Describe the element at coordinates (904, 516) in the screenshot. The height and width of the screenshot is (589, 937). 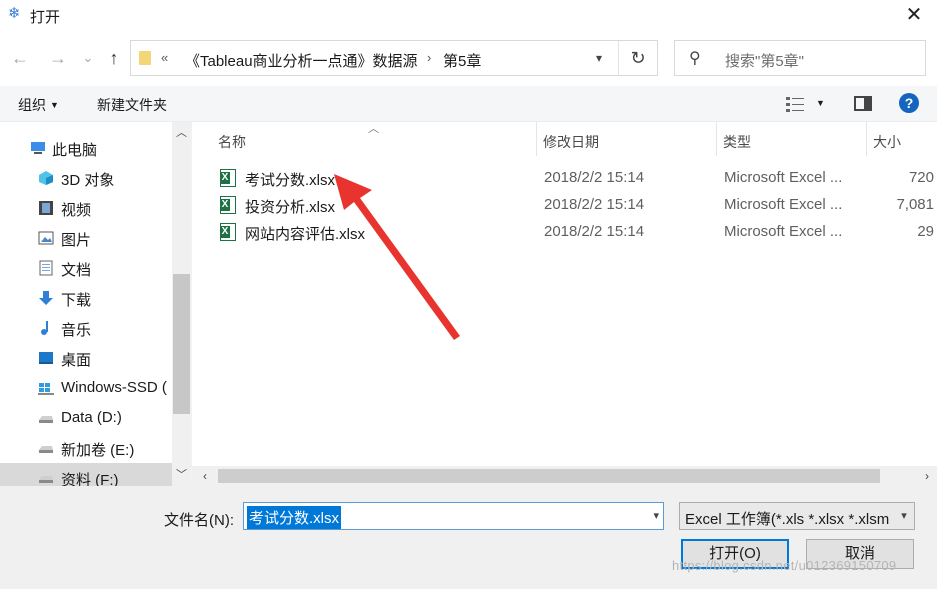
I see `filetype-dropdown-icon: ▾` at that location.